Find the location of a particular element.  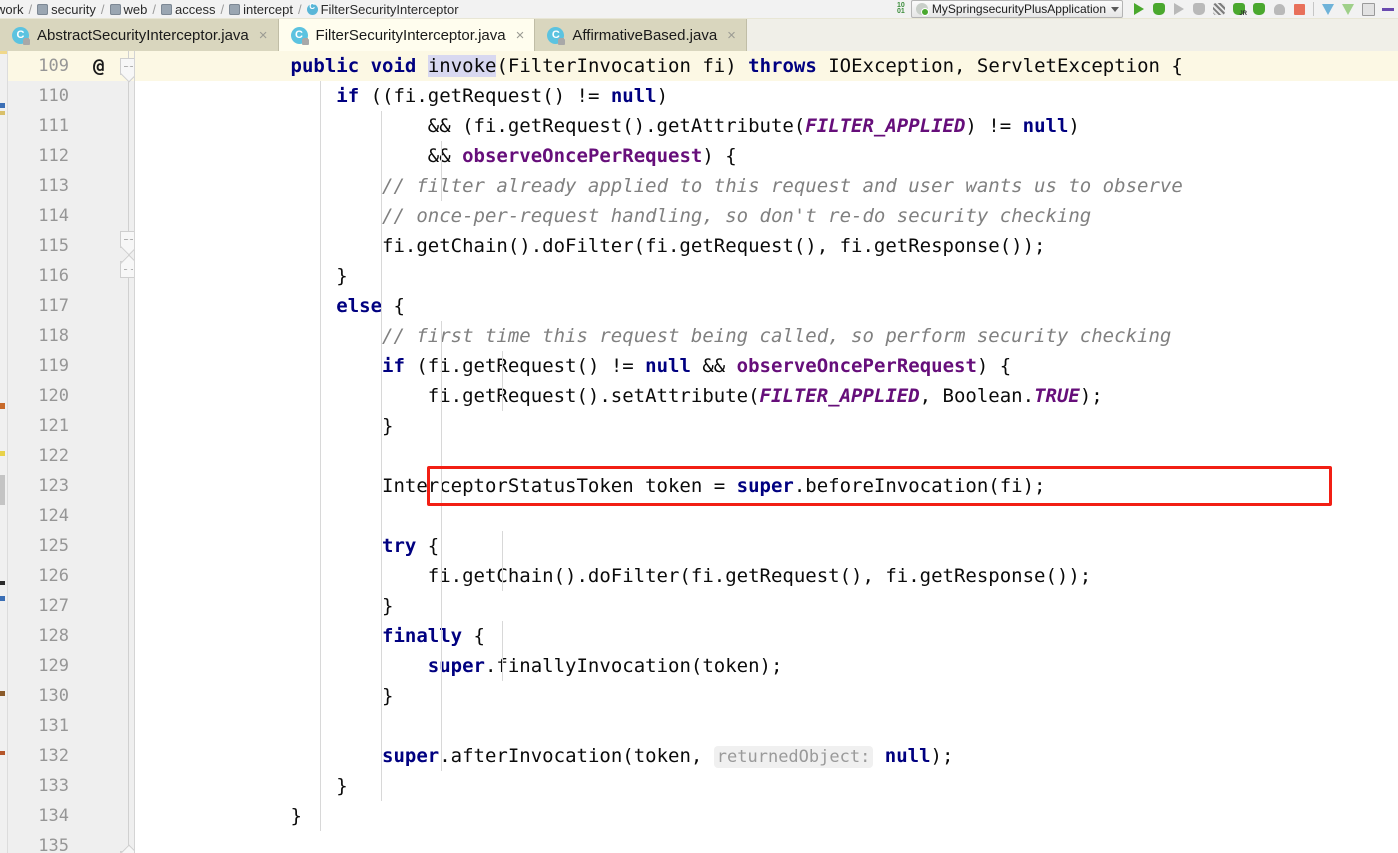

attach-process-button is located at coordinates (1279, 9).